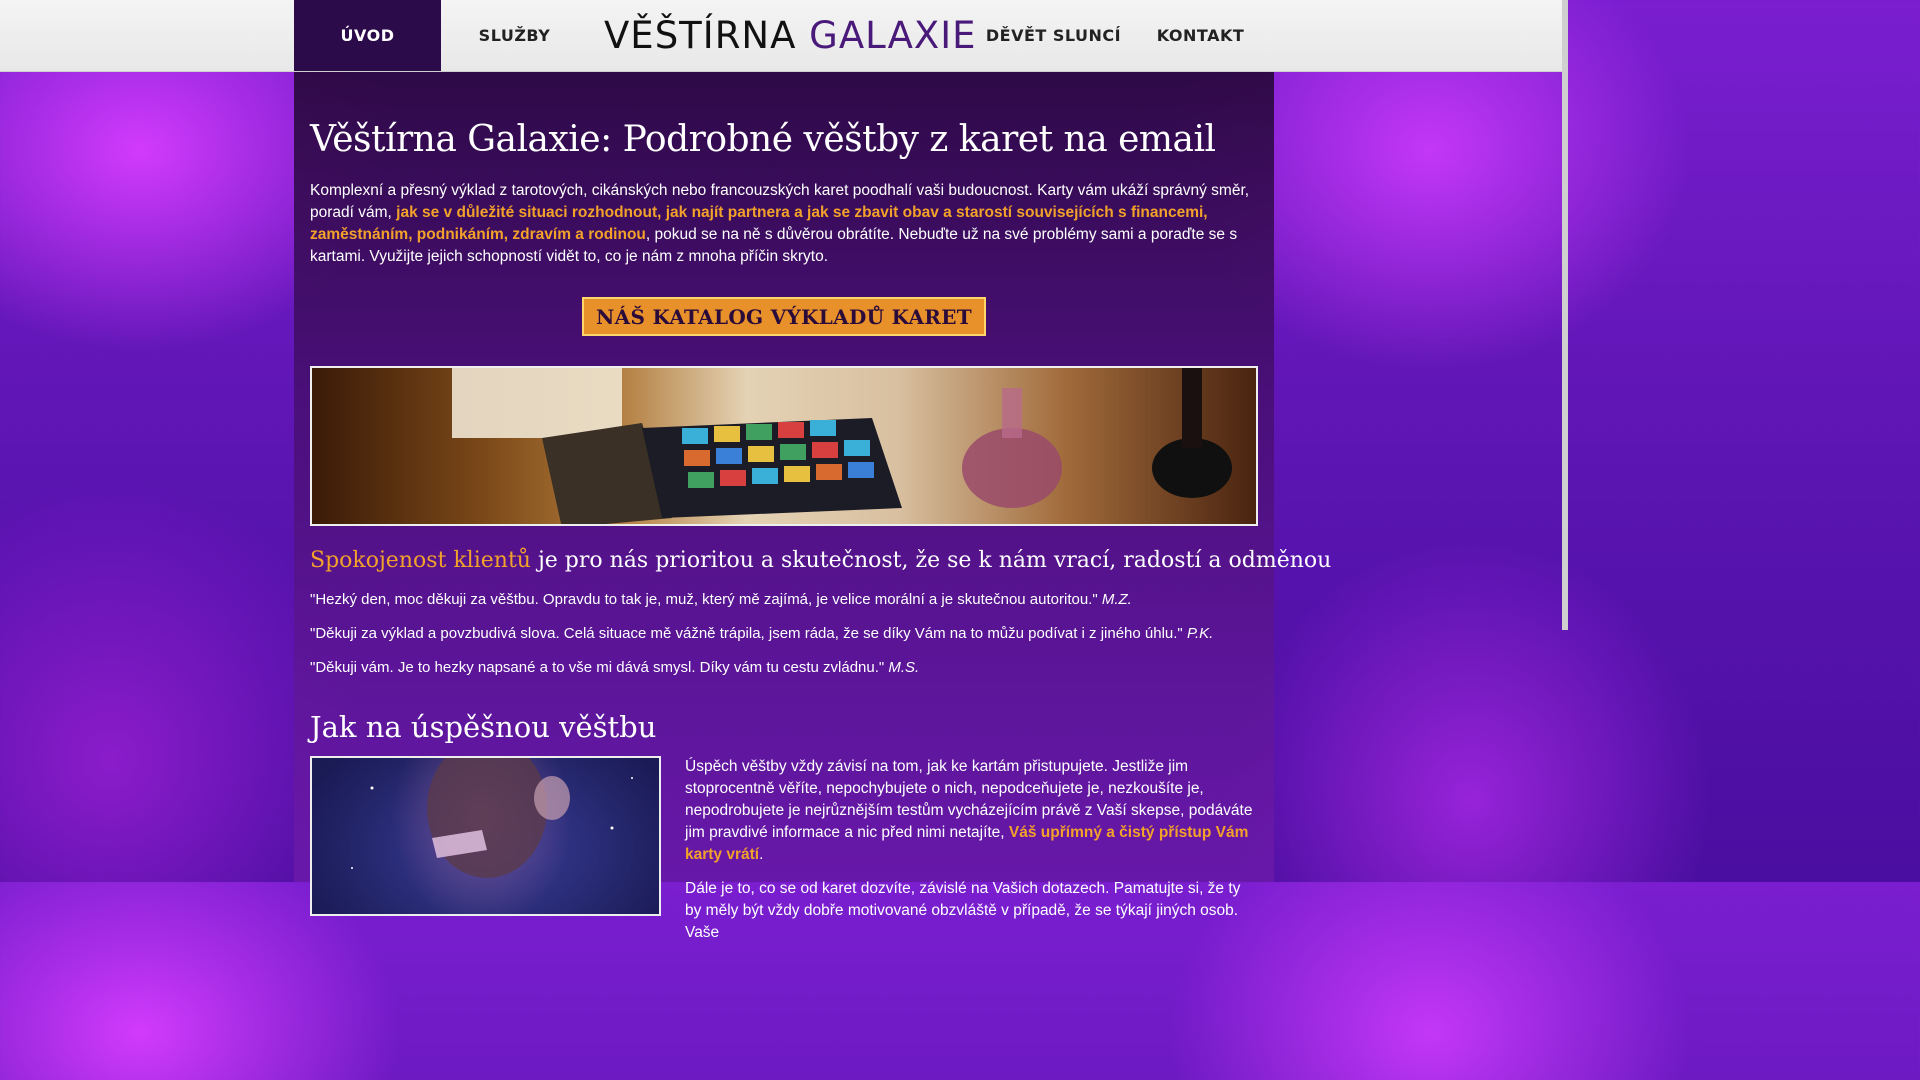 The width and height of the screenshot is (1920, 1080). Describe the element at coordinates (893, 35) in the screenshot. I see `logo-text-galaxie: GALAXIE` at that location.